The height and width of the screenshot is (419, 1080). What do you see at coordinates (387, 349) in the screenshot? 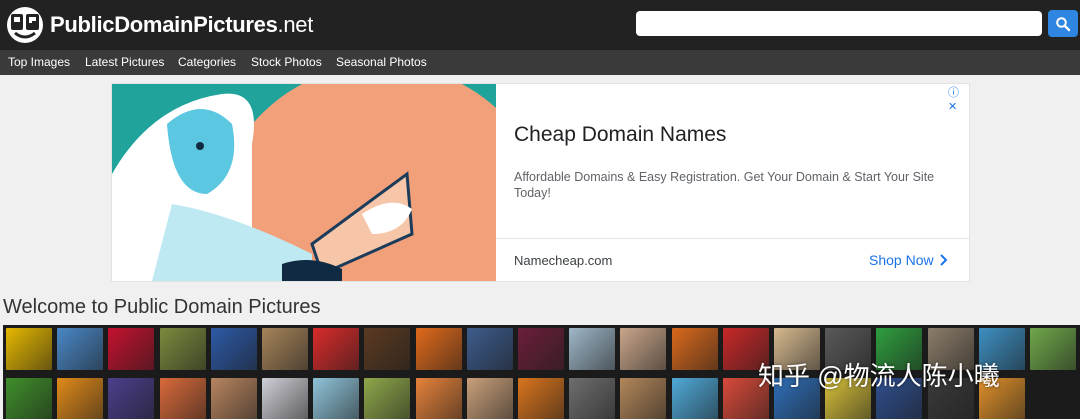
I see `thumb-coffee-beans` at bounding box center [387, 349].